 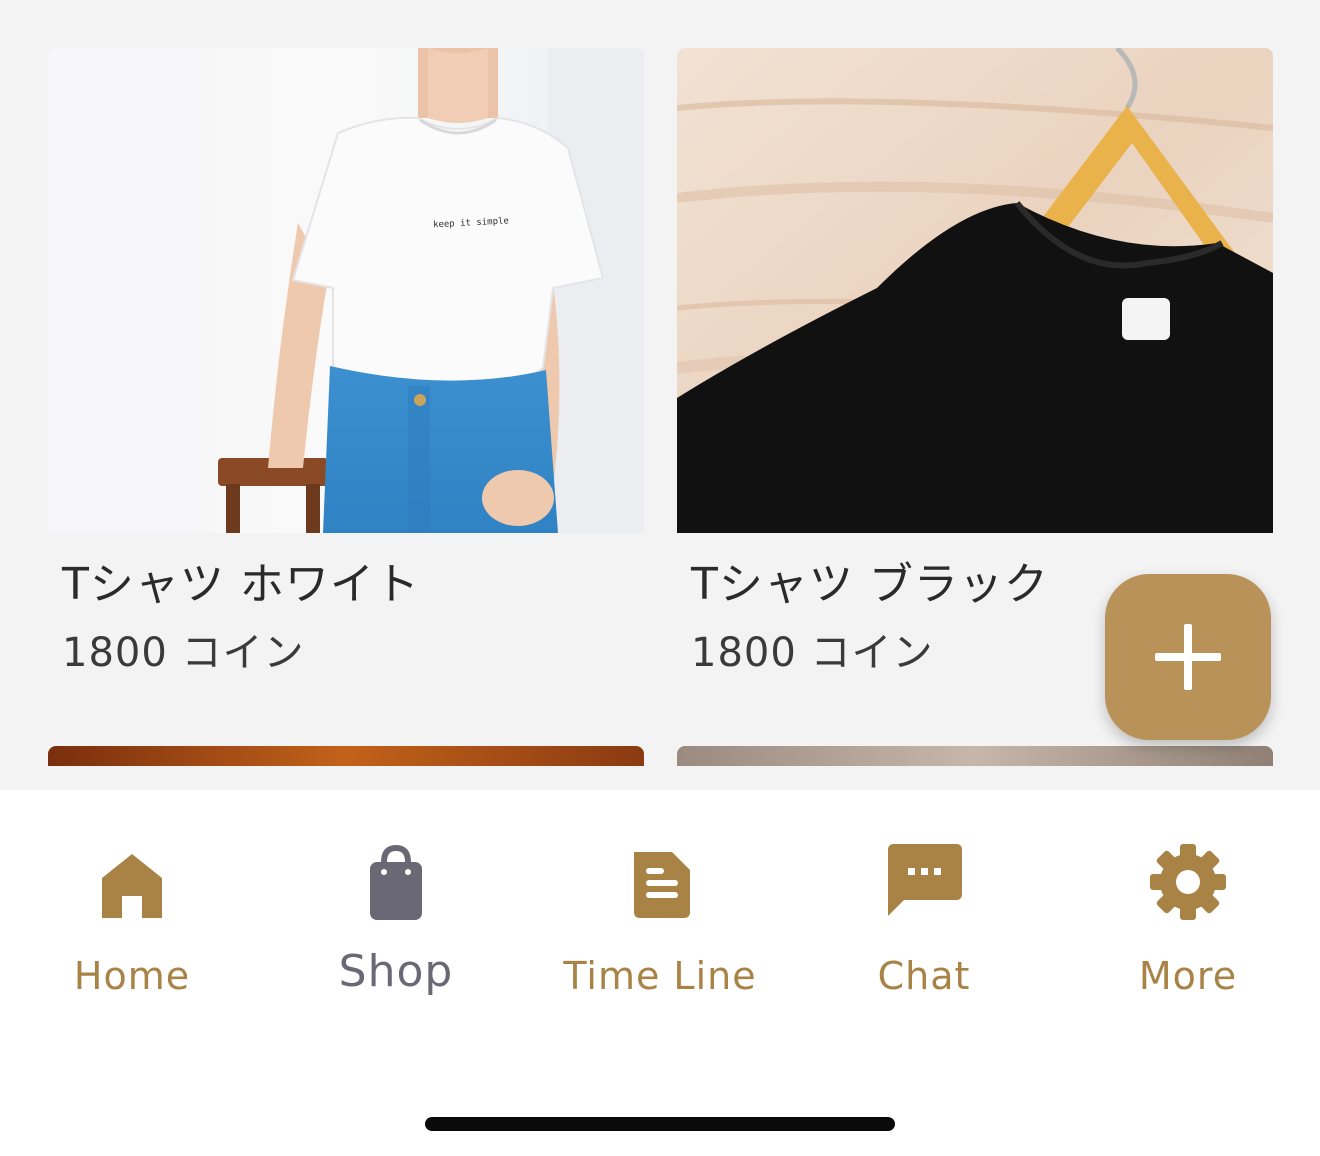 I want to click on document-icon, so click(x=662, y=885).